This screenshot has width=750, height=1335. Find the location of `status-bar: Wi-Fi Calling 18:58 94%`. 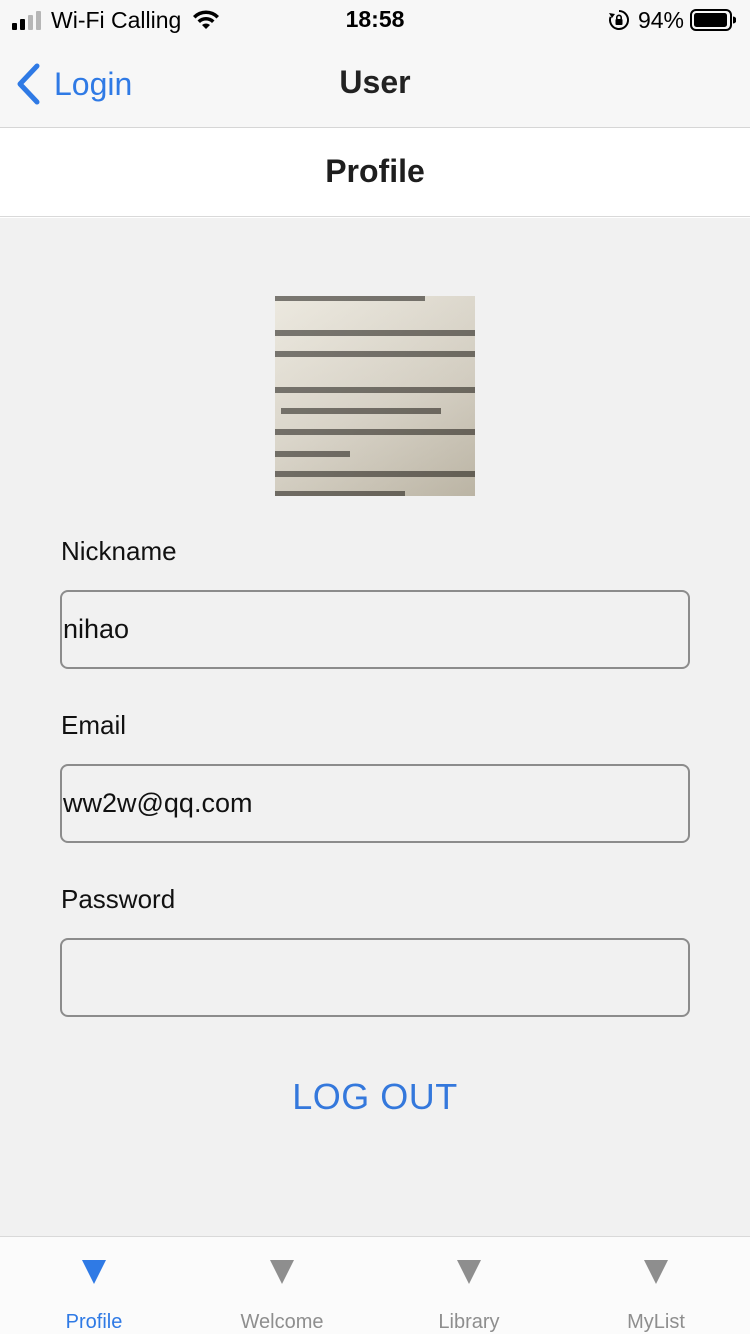

status-bar: Wi-Fi Calling 18:58 94% is located at coordinates (375, 20).